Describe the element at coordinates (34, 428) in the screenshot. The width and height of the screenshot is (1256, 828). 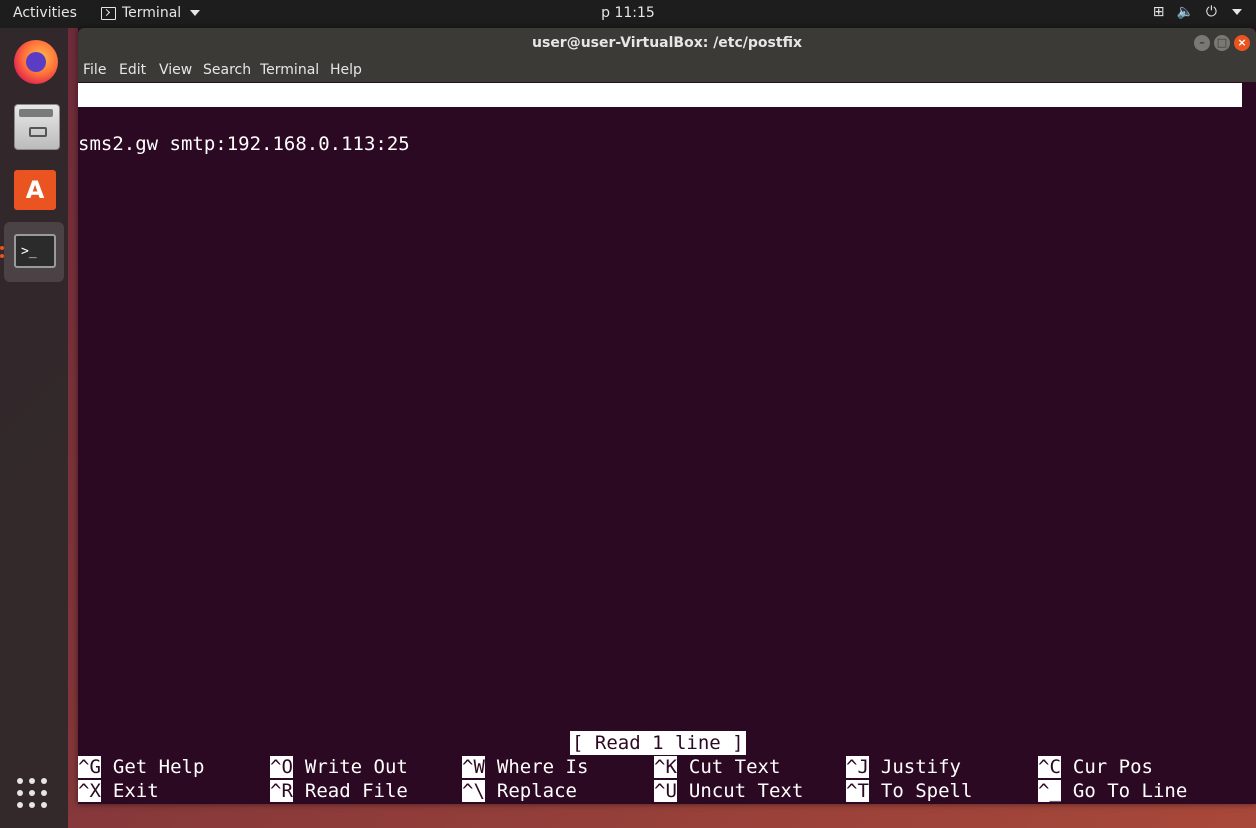
I see `dock: A >_` at that location.